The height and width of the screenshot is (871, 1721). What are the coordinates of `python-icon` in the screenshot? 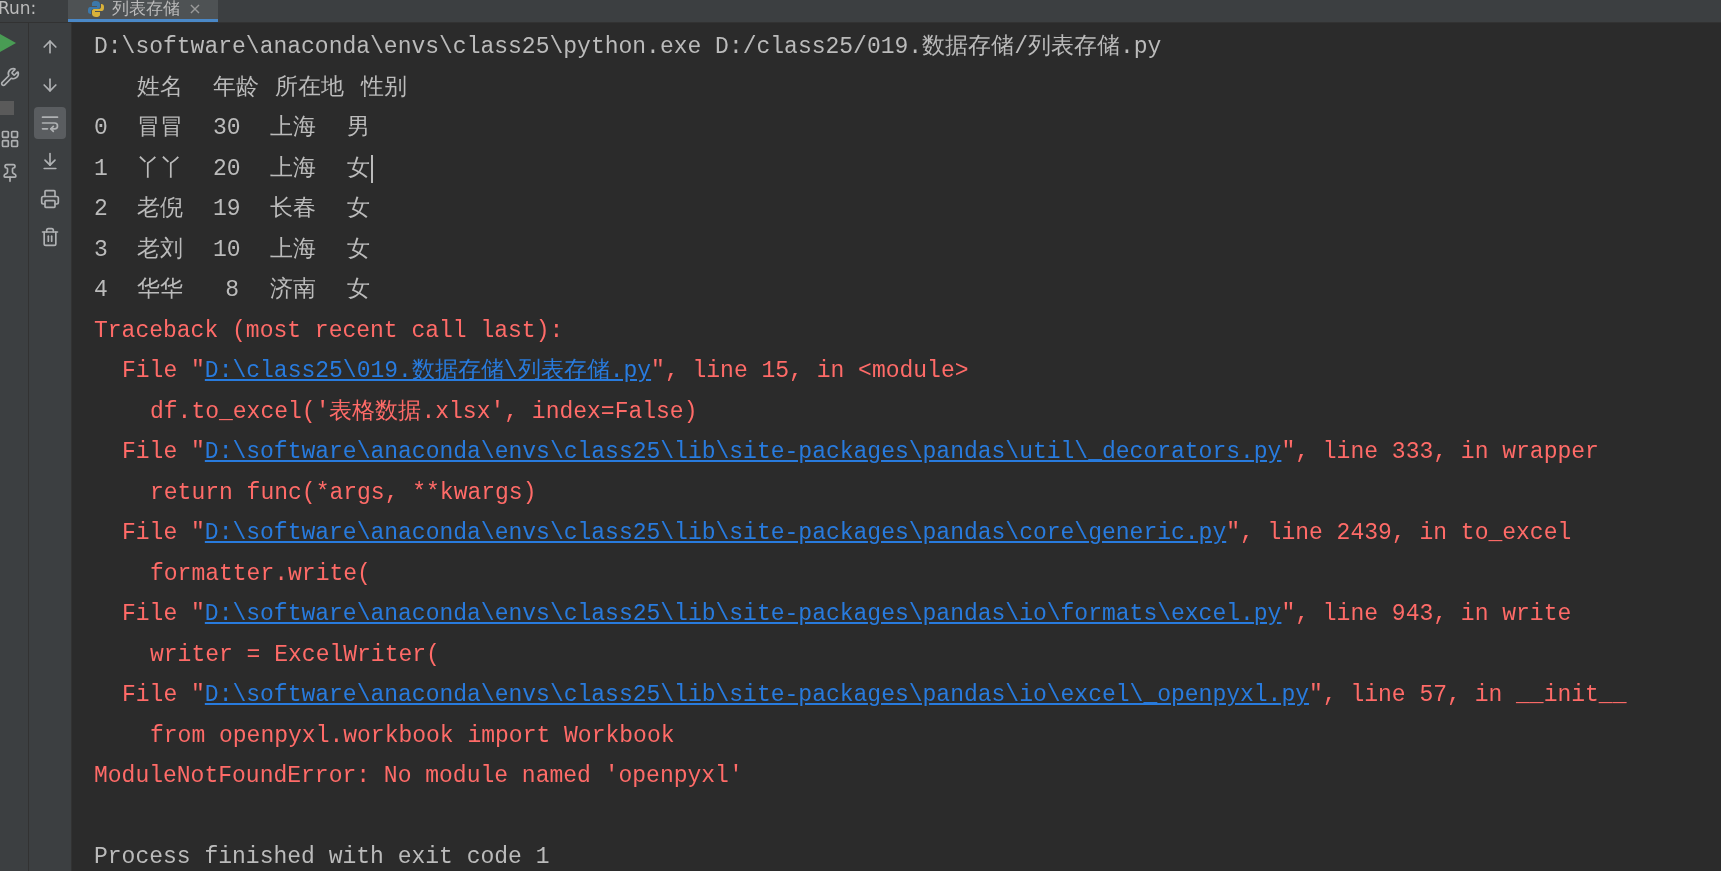 It's located at (96, 9).